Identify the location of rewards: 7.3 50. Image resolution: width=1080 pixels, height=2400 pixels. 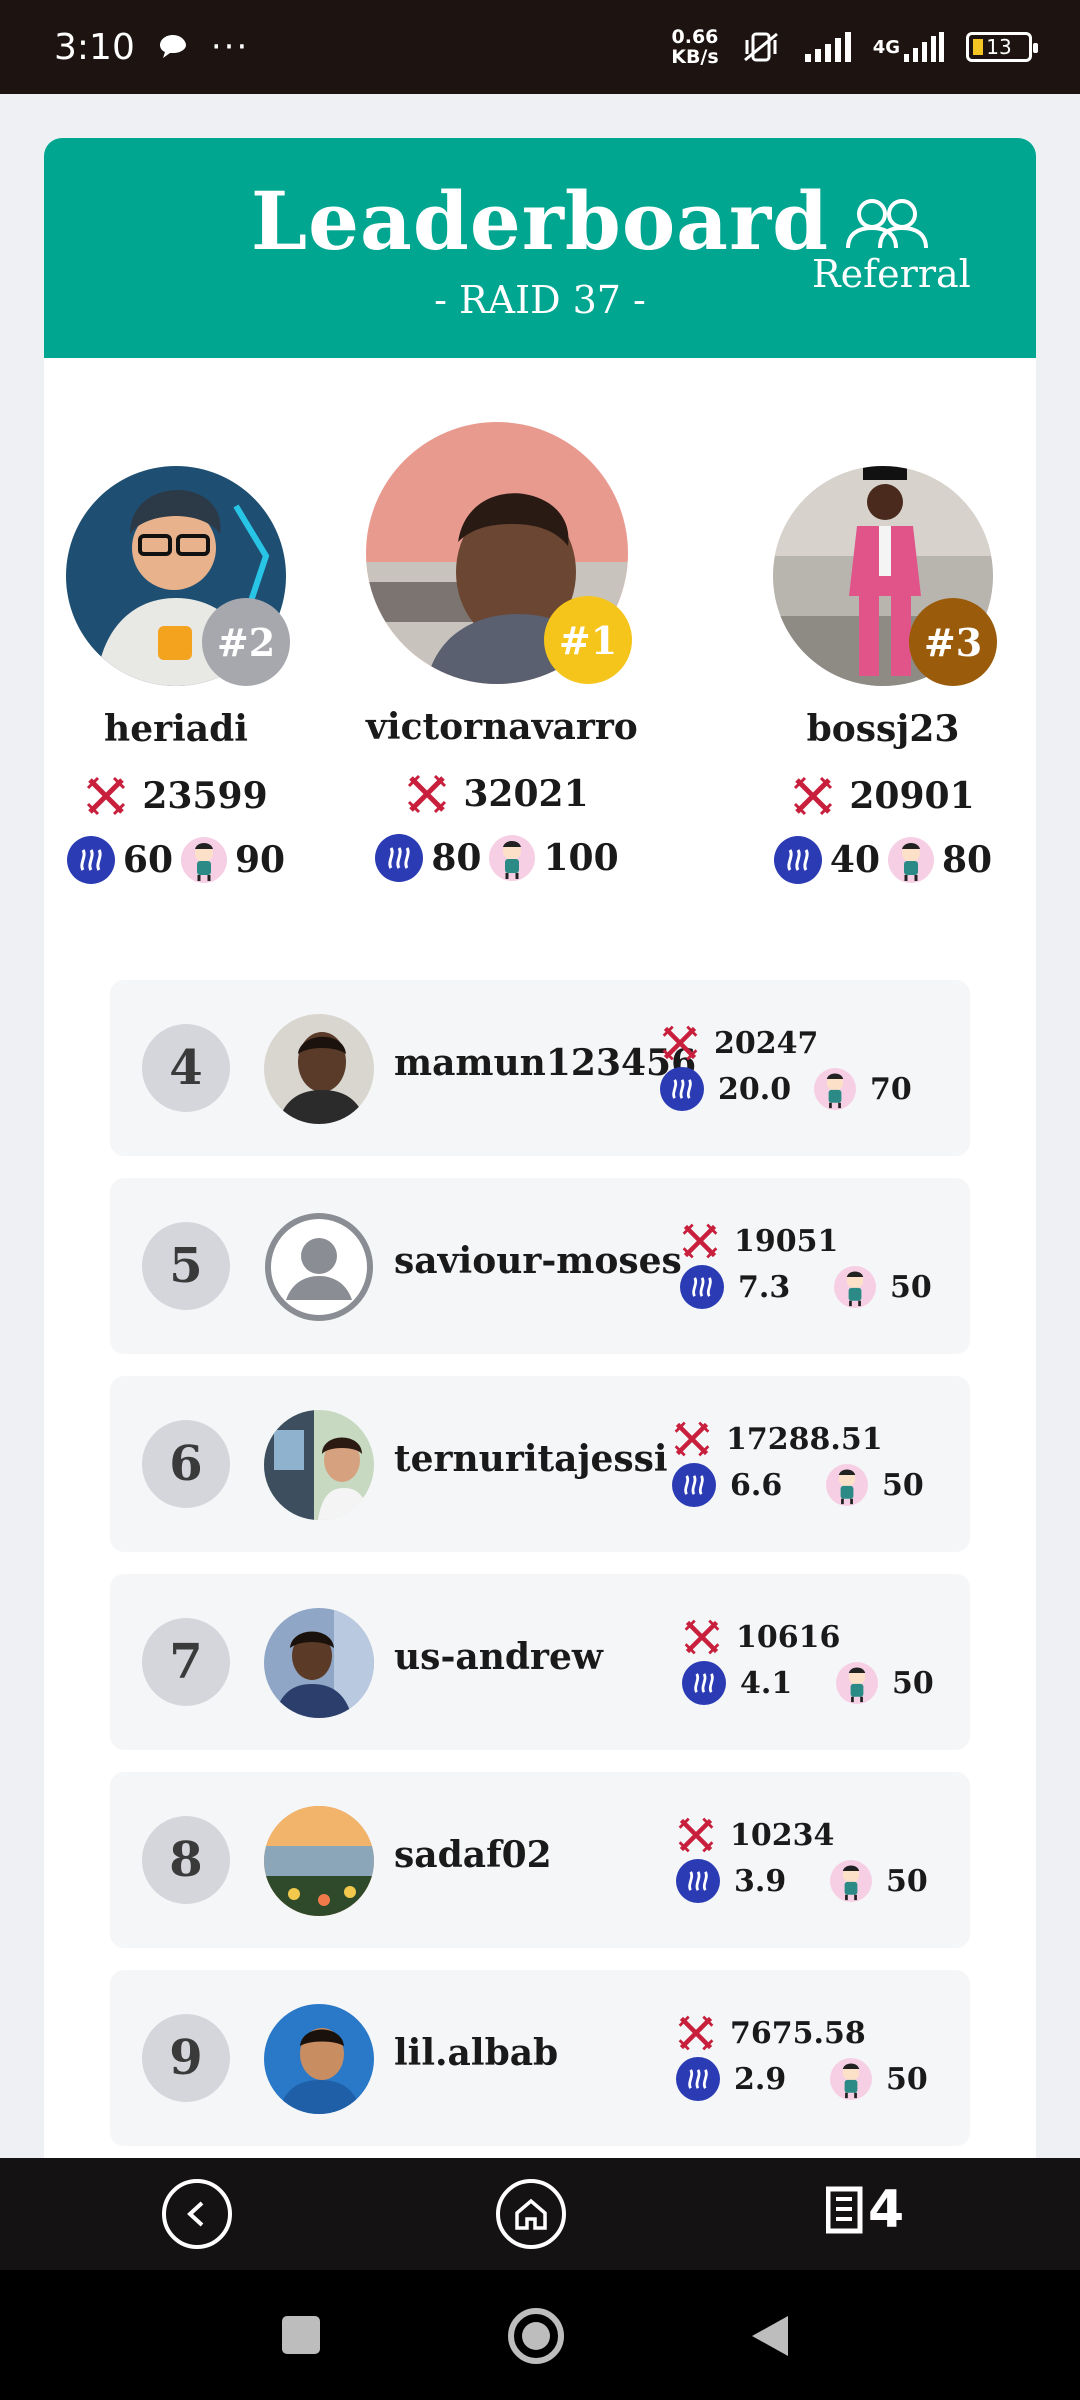
(806, 1287).